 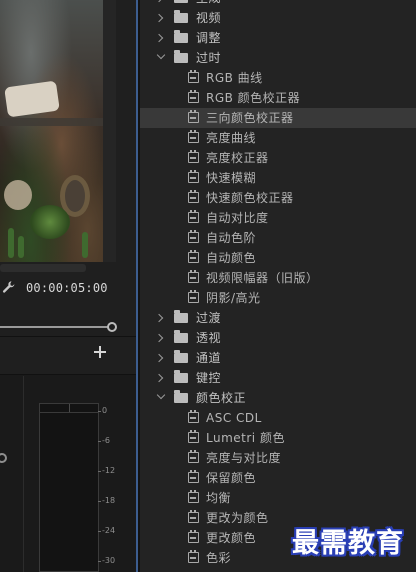 What do you see at coordinates (234, 78) in the screenshot?
I see `effect-label: RGB 曲线` at bounding box center [234, 78].